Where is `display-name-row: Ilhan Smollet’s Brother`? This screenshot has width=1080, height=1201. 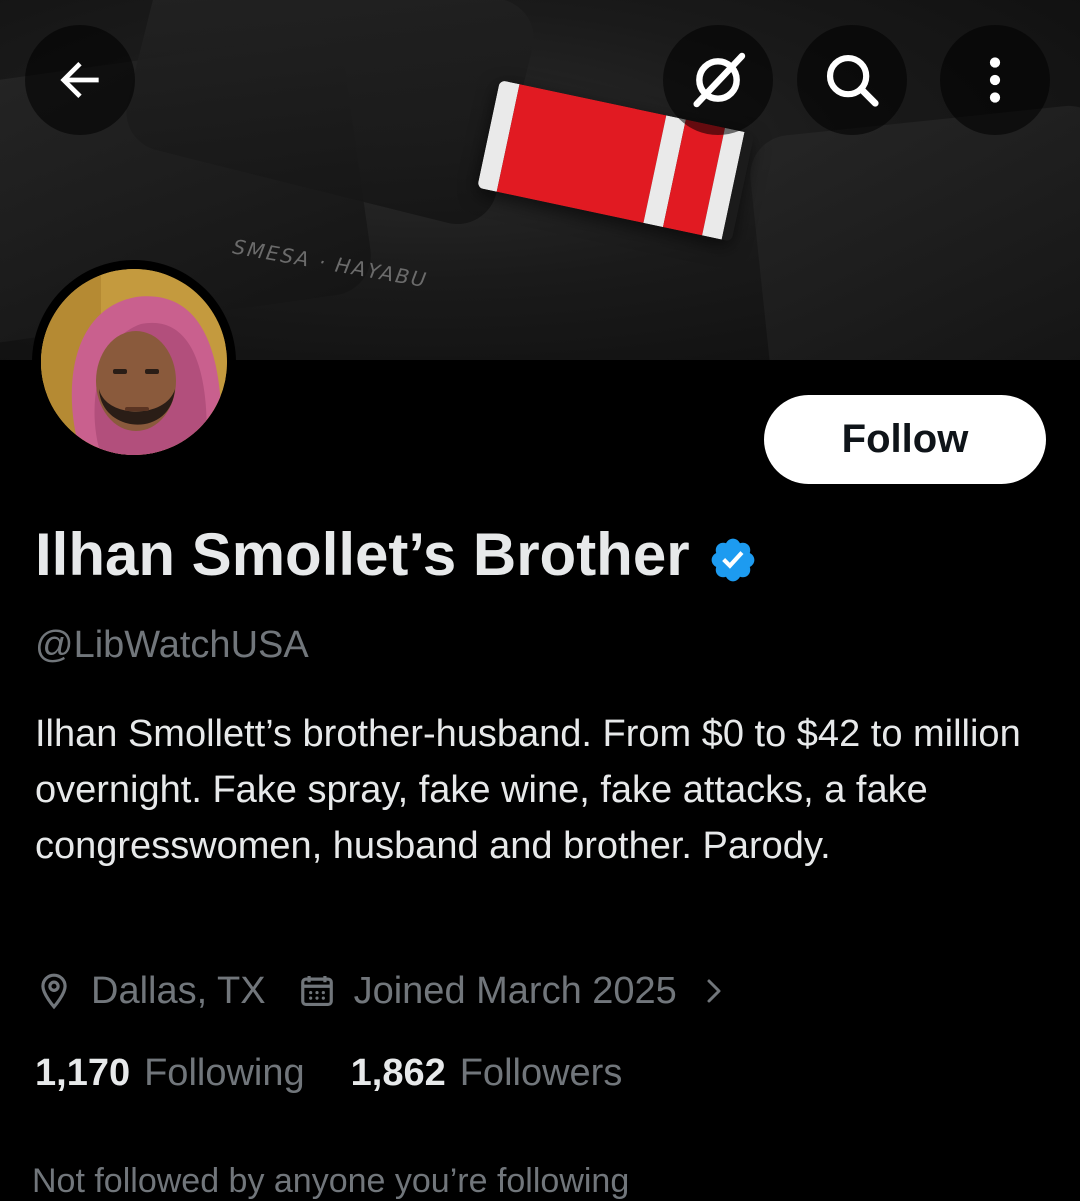 display-name-row: Ilhan Smollet’s Brother is located at coordinates (396, 554).